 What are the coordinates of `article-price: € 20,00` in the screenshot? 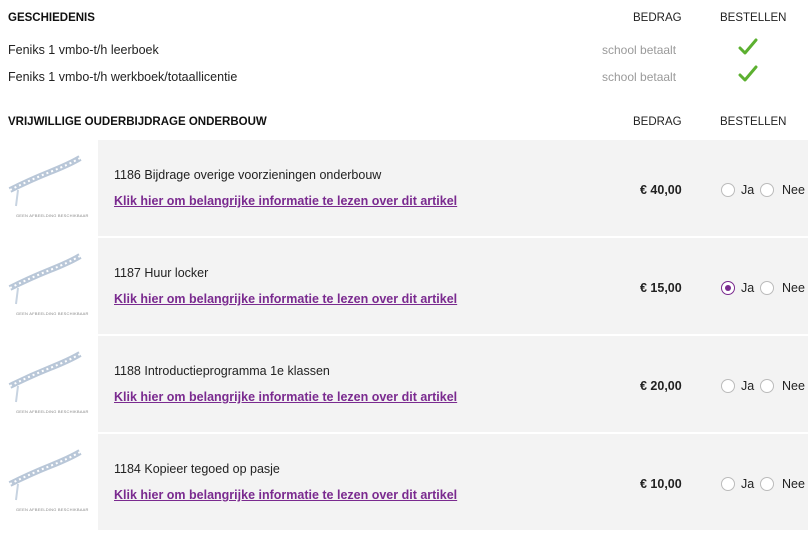 It's located at (661, 386).